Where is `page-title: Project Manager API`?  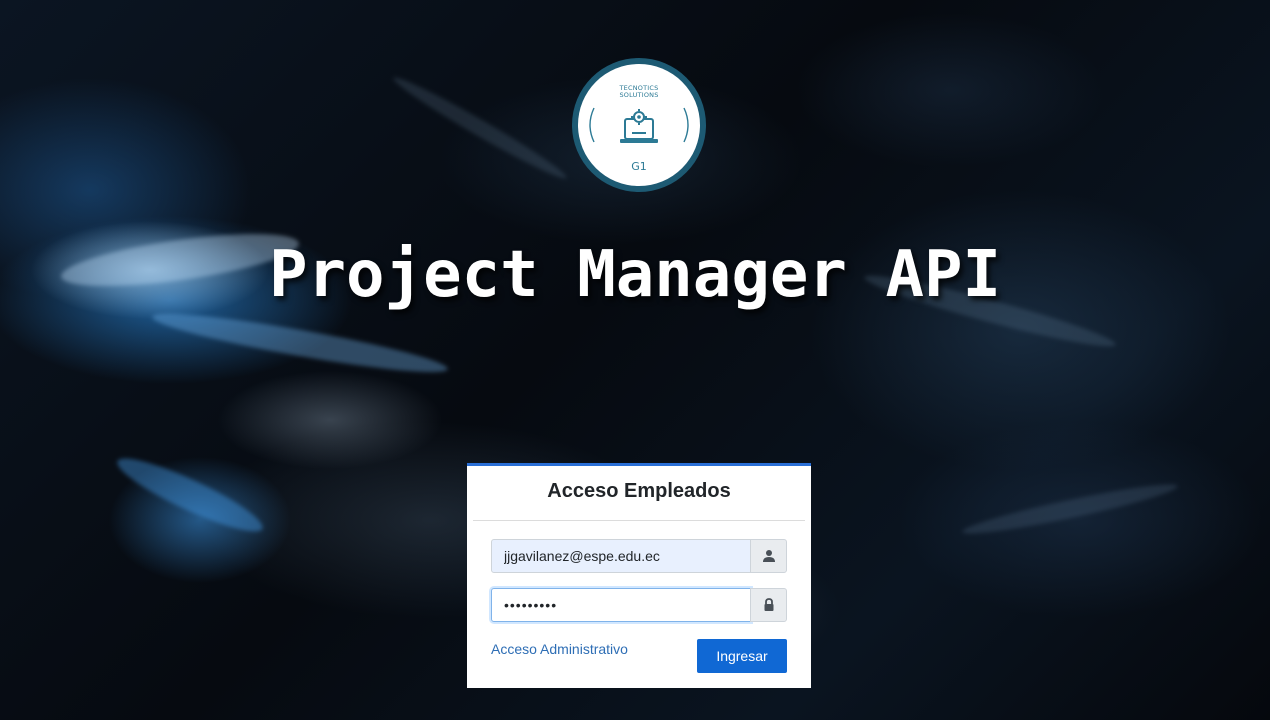
page-title: Project Manager API is located at coordinates (635, 275).